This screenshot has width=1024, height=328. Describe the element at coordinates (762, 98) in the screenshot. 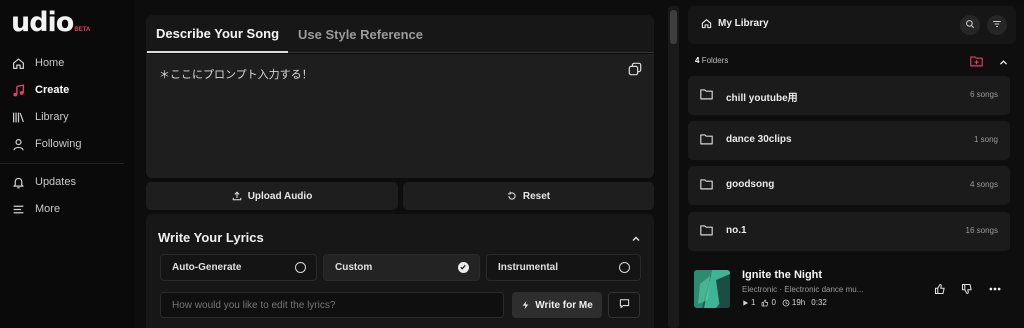

I see `folder-name: chill youtube用` at that location.